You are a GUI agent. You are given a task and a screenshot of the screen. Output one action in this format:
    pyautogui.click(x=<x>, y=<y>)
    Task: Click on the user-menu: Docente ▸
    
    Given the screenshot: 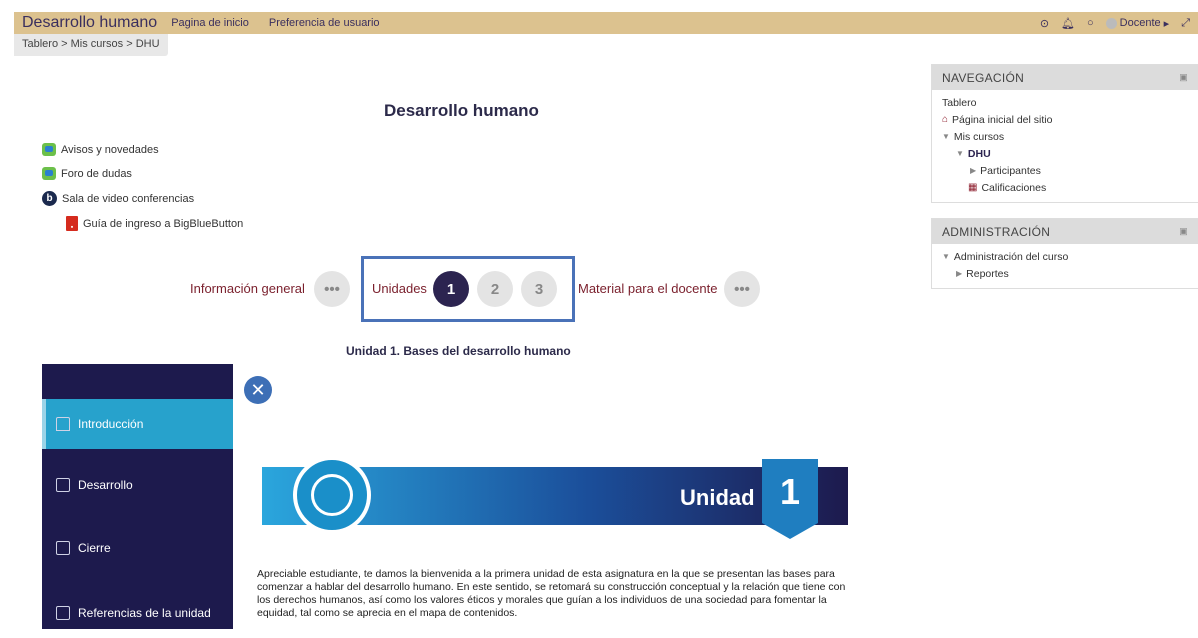 What is the action you would take?
    pyautogui.click(x=1137, y=23)
    